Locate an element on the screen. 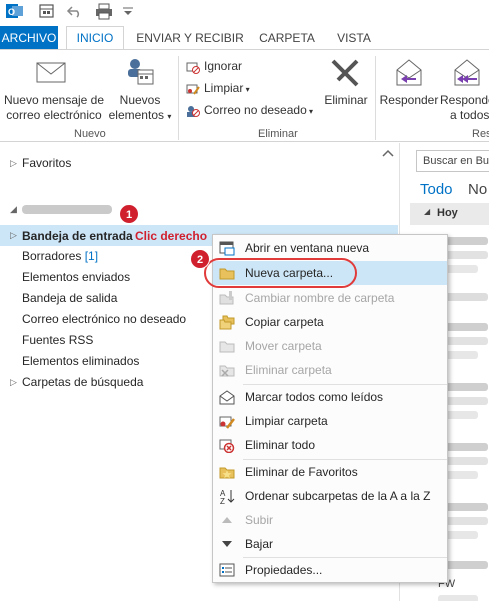 This screenshot has height=601, width=489. tab-view: VISTA is located at coordinates (354, 38).